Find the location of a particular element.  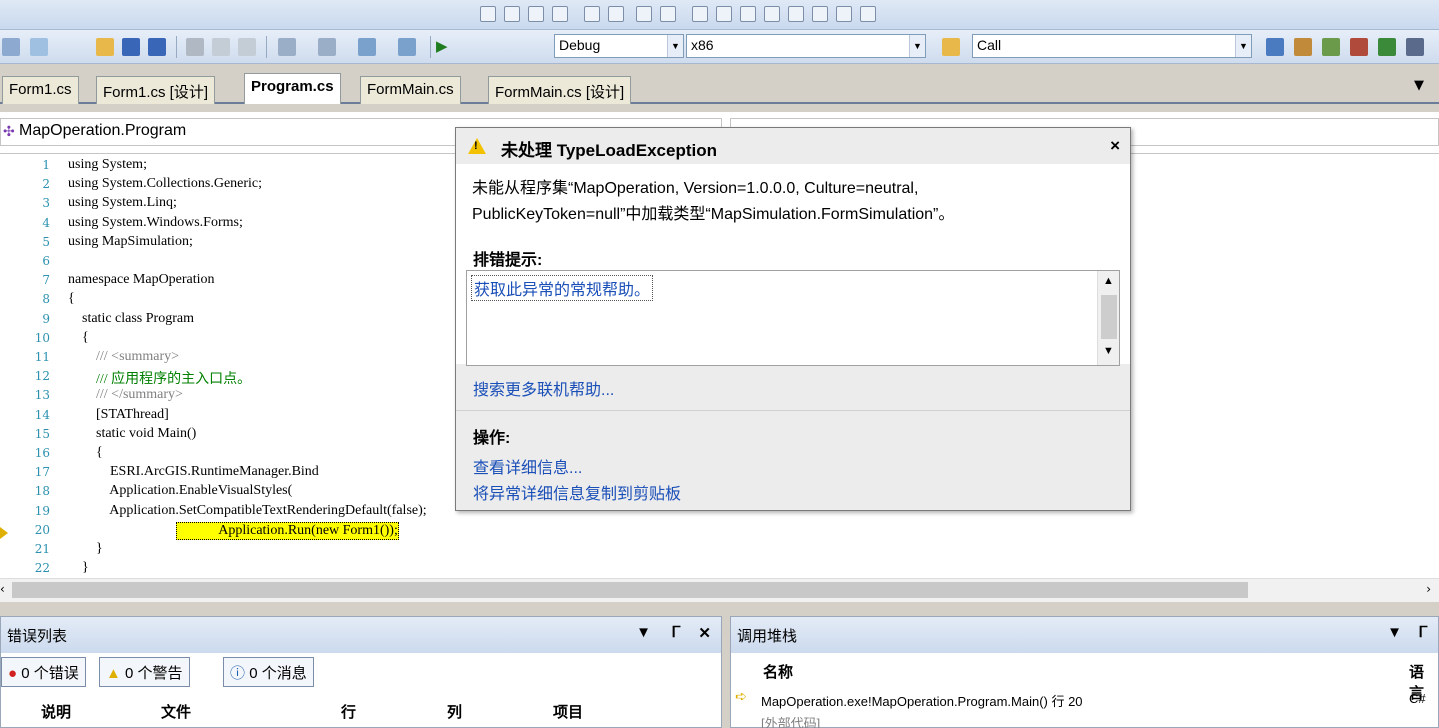

find-combo: Call ▼ is located at coordinates (1112, 46).